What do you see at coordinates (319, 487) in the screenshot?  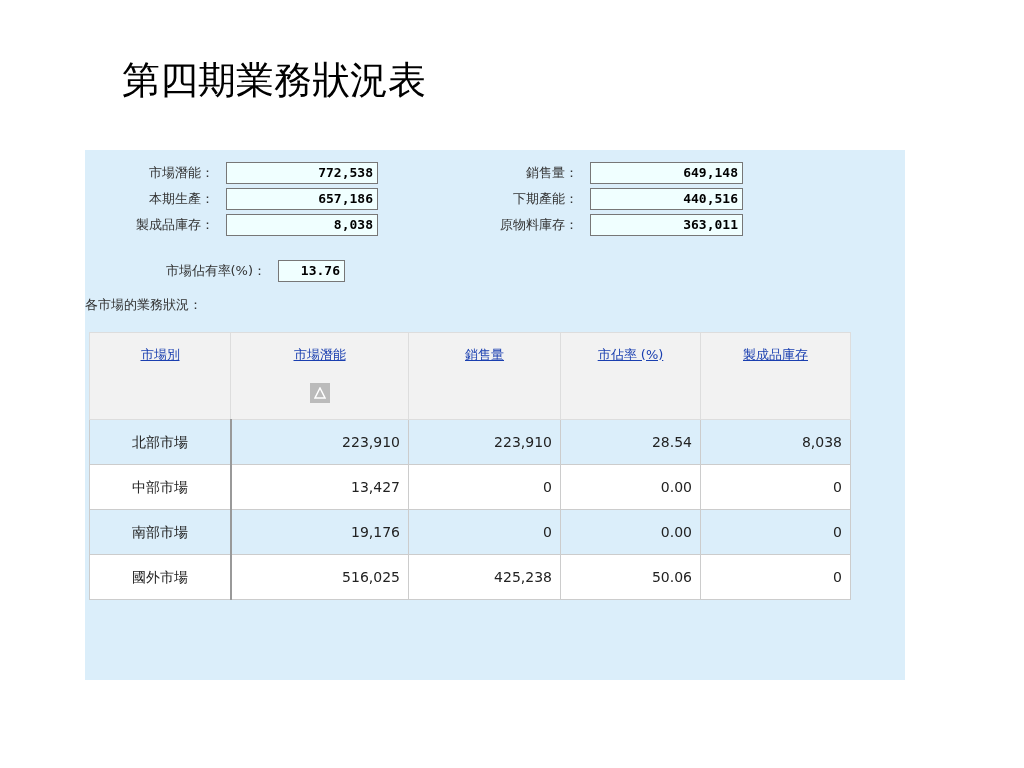 I see `table-cell: 13,427` at bounding box center [319, 487].